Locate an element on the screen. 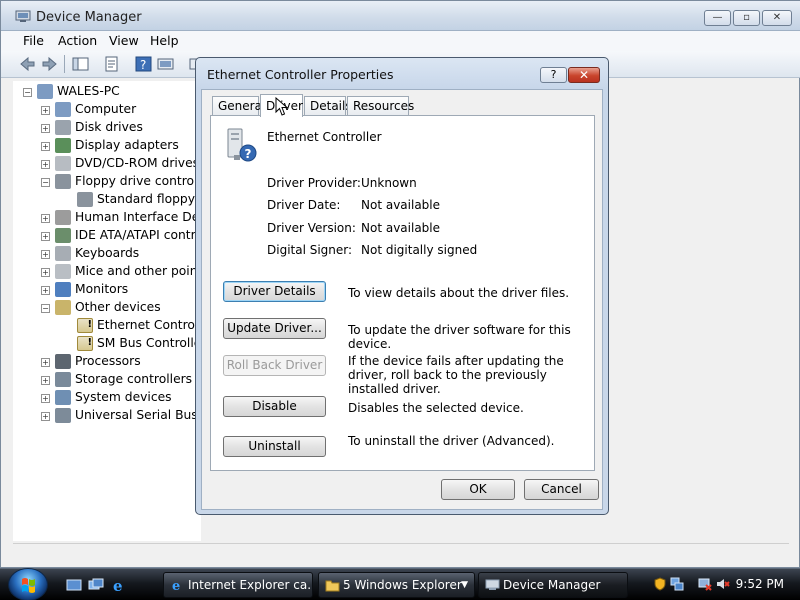 The image size is (800, 600). tree-item-label: Monitors is located at coordinates (102, 289).